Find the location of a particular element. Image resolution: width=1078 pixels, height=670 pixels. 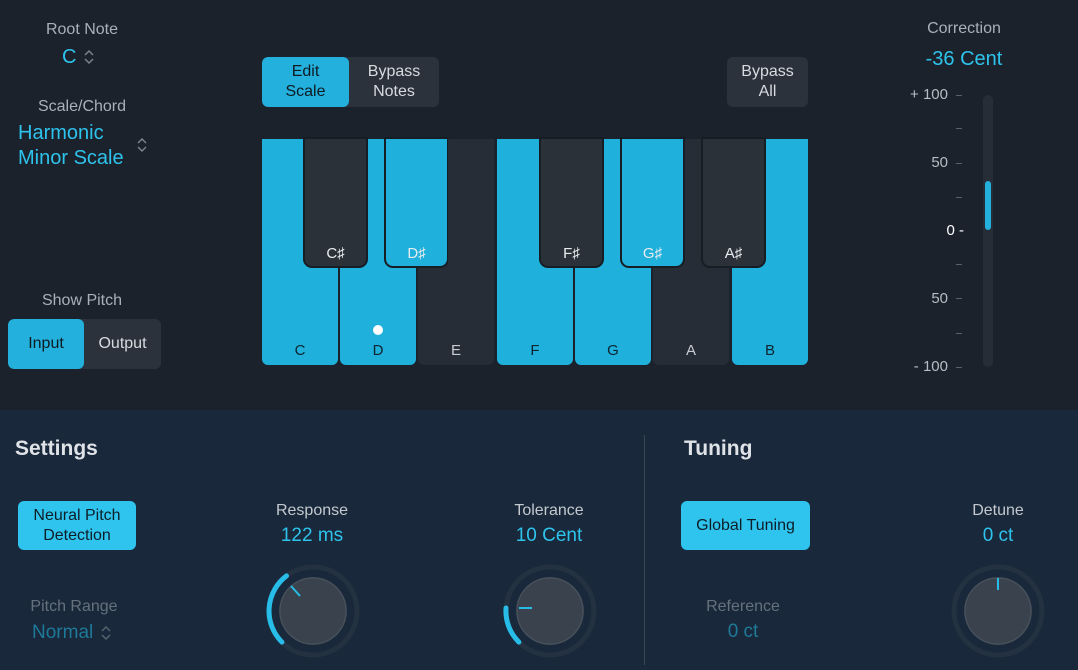

bypass-all-button: Bypass All is located at coordinates (767, 82).